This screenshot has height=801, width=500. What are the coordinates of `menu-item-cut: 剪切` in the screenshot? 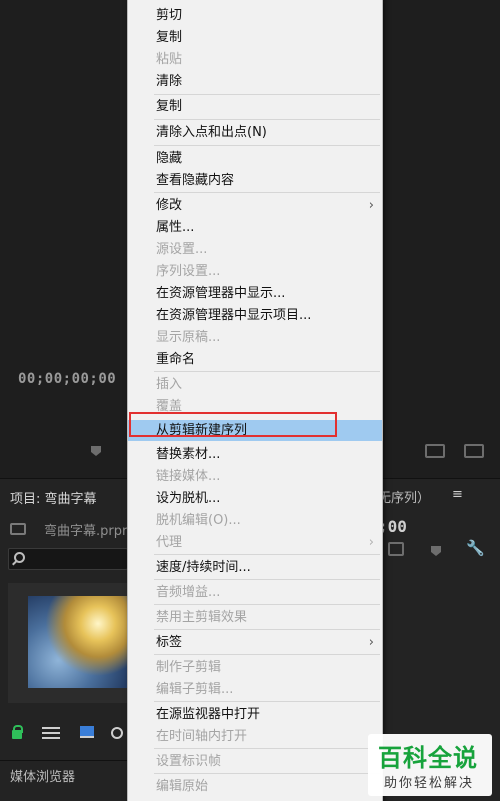 It's located at (255, 15).